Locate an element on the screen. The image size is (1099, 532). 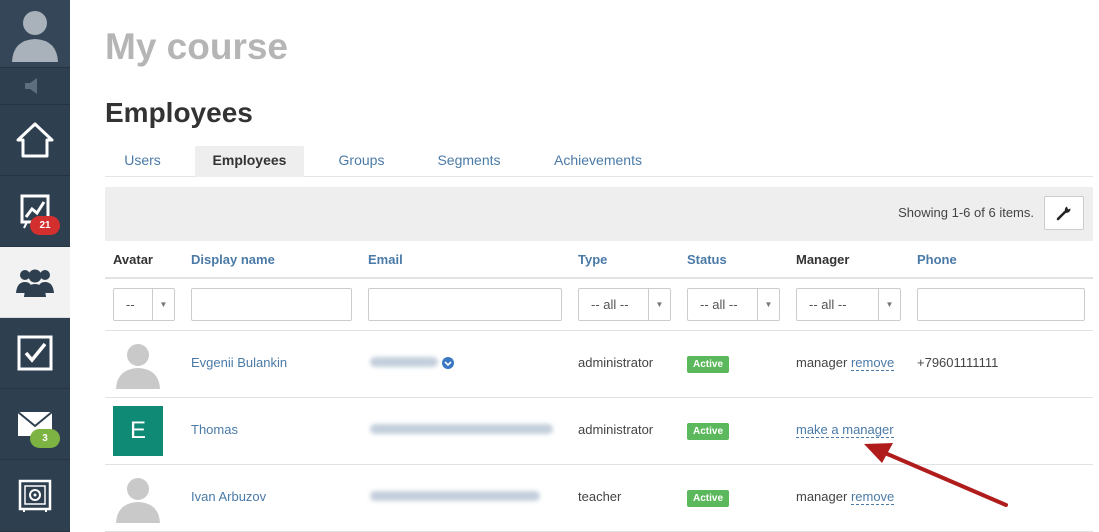
type-filter-select: -- all -- ▼ is located at coordinates (624, 304).